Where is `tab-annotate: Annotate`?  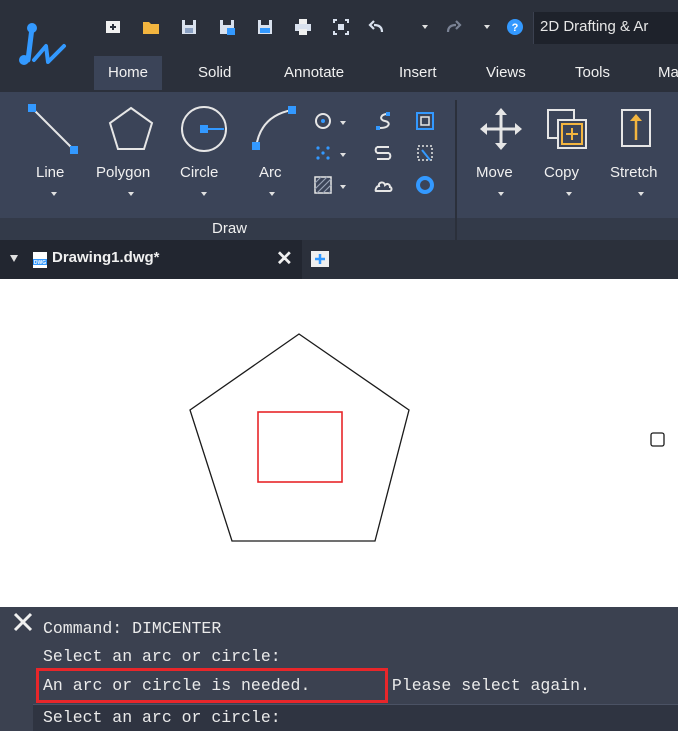 tab-annotate: Annotate is located at coordinates (314, 73).